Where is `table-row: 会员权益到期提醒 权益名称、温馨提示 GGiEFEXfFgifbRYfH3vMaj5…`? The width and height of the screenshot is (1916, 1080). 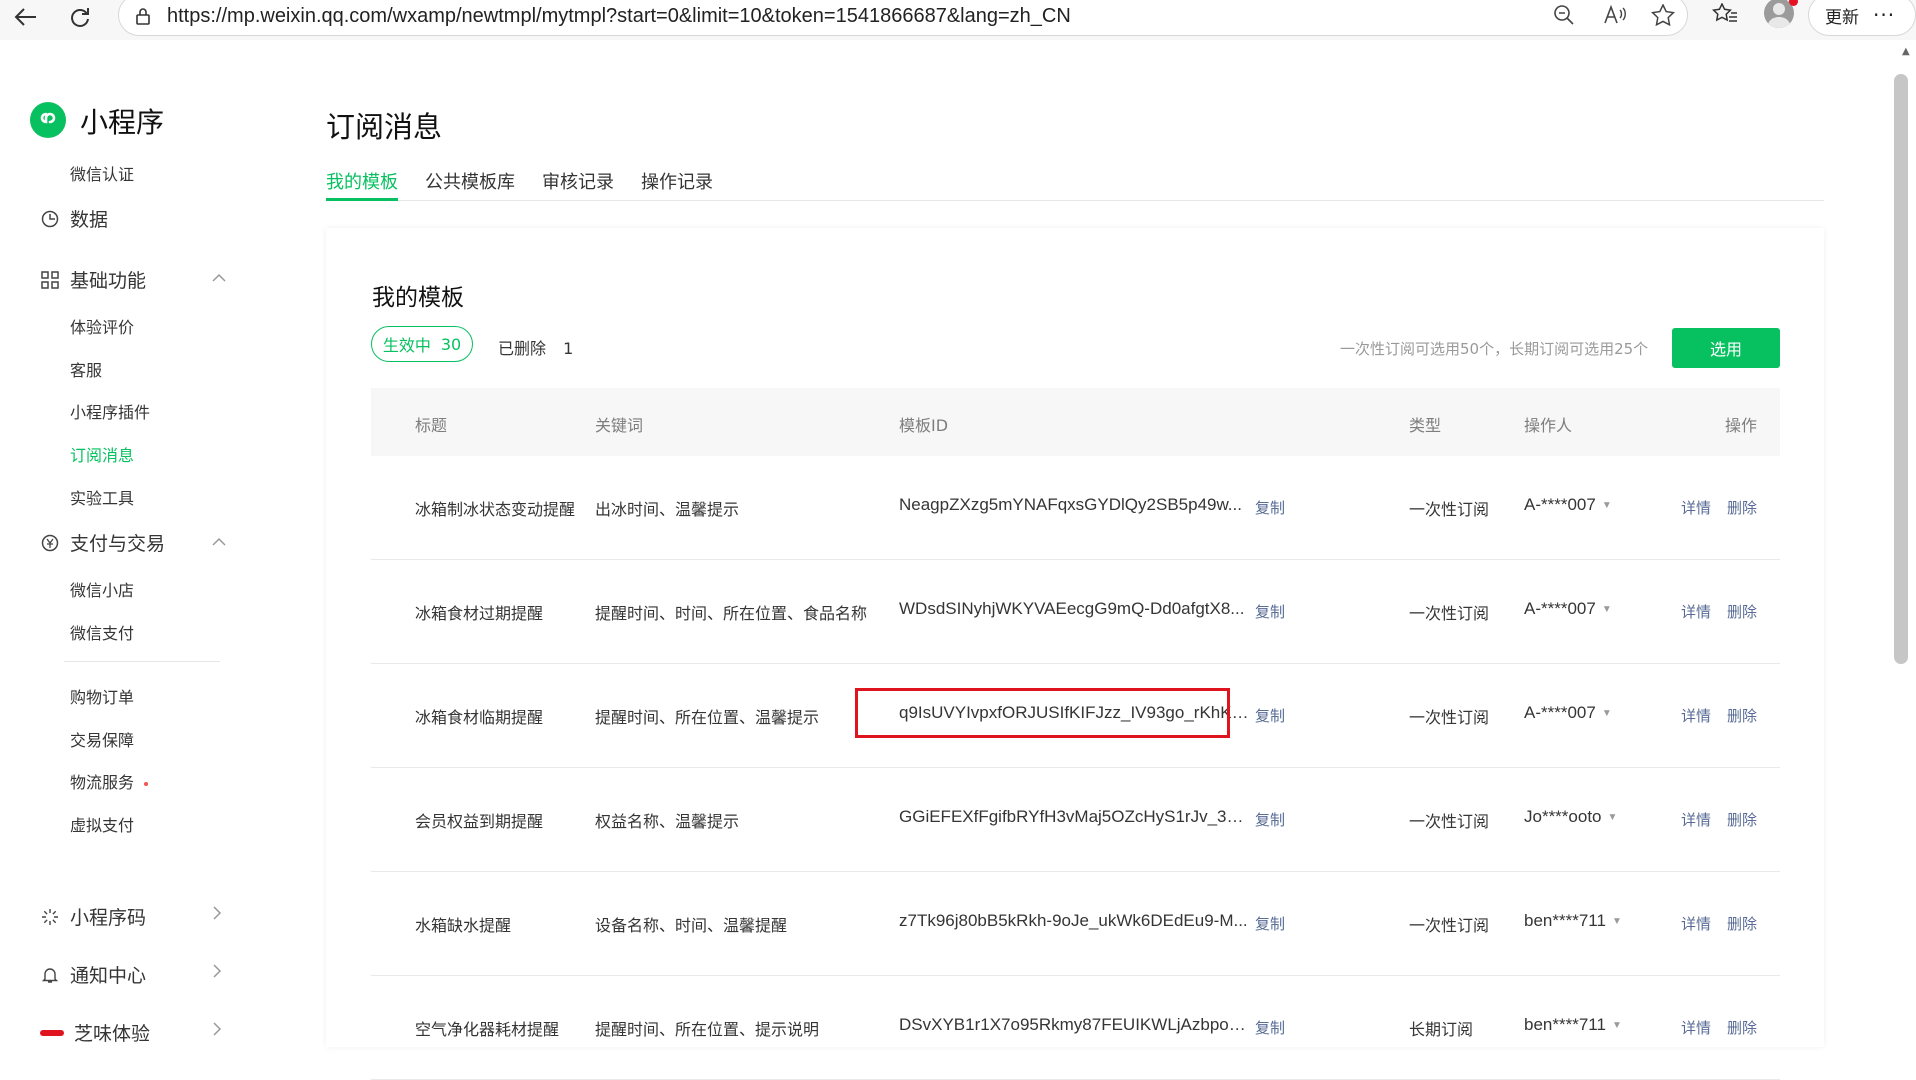 table-row: 会员权益到期提醒 权益名称、温馨提示 GGiEFEXfFgifbRYfH3vMaj5… is located at coordinates (1075, 820).